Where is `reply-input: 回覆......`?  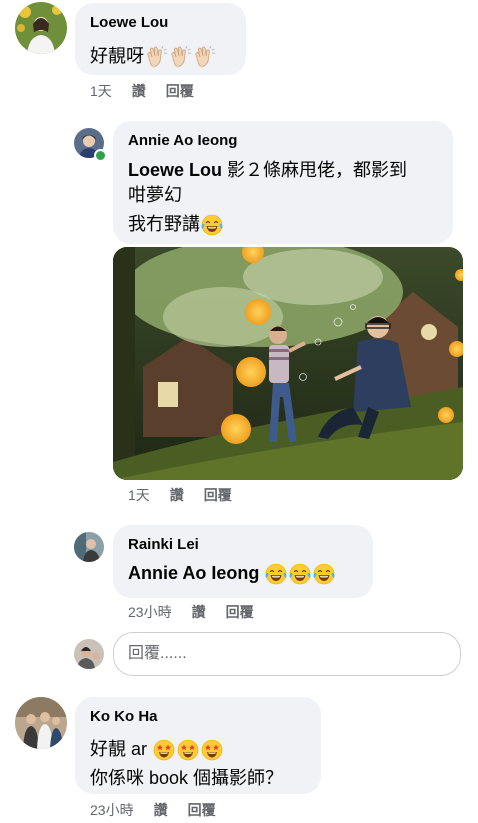
reply-input: 回覆...... is located at coordinates (287, 654).